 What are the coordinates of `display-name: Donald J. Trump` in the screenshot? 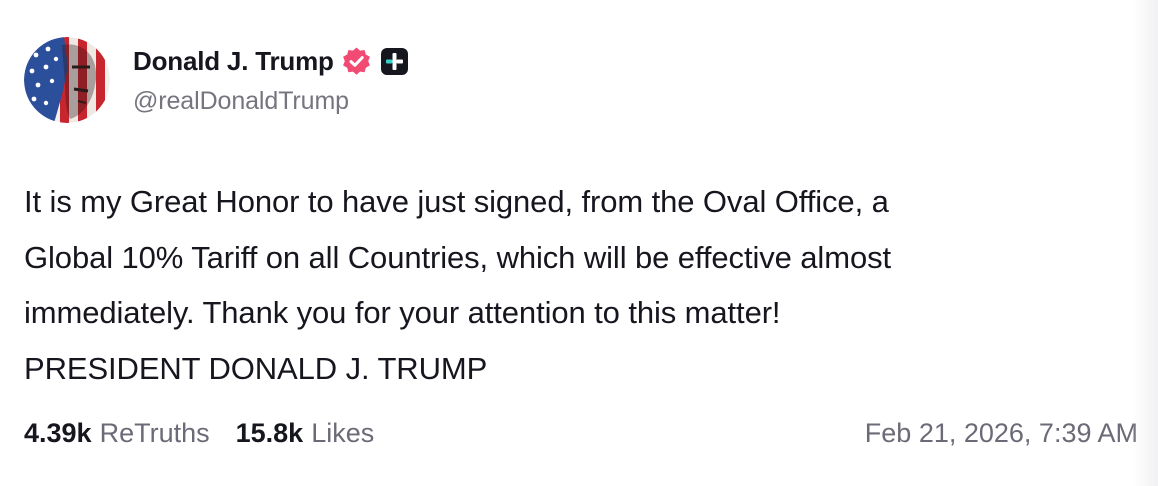 It's located at (233, 61).